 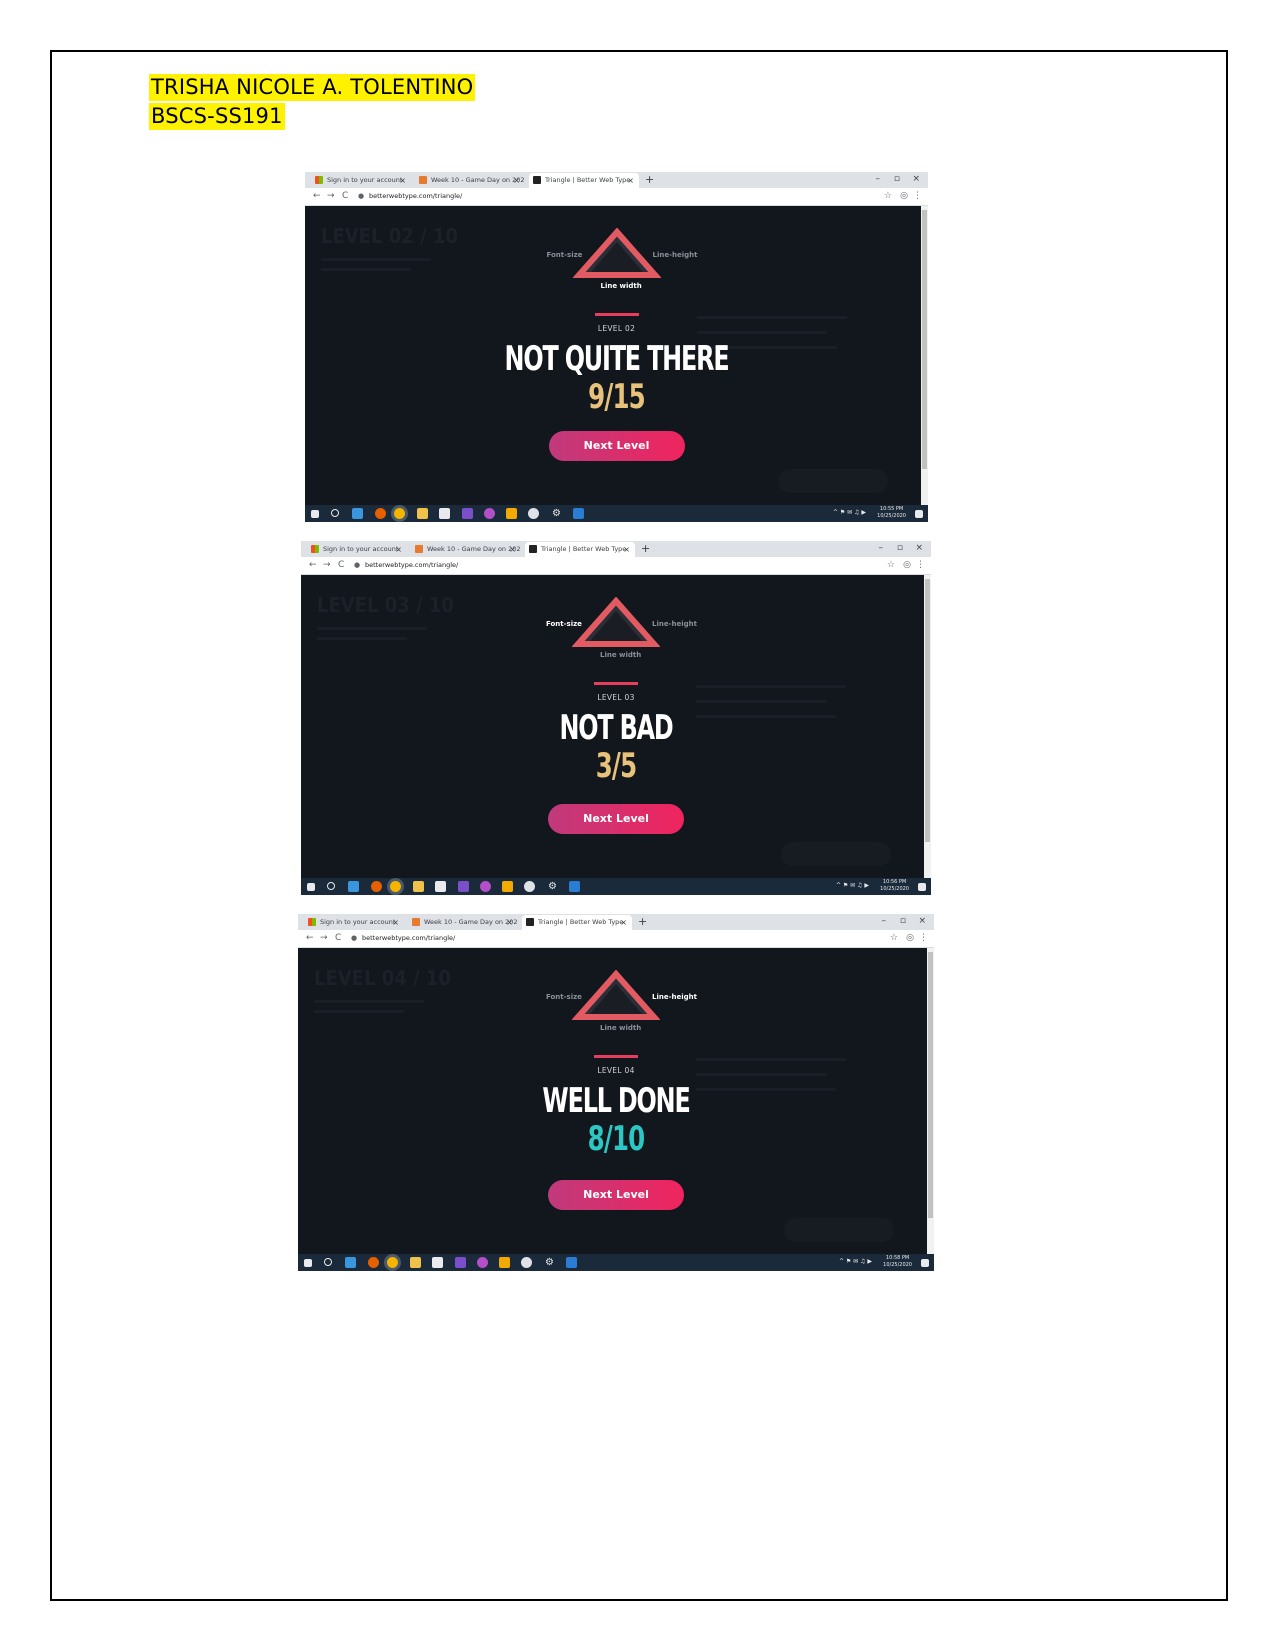 I want to click on taskbar-clock: 10:55 PM 10/25/2020, so click(x=891, y=513).